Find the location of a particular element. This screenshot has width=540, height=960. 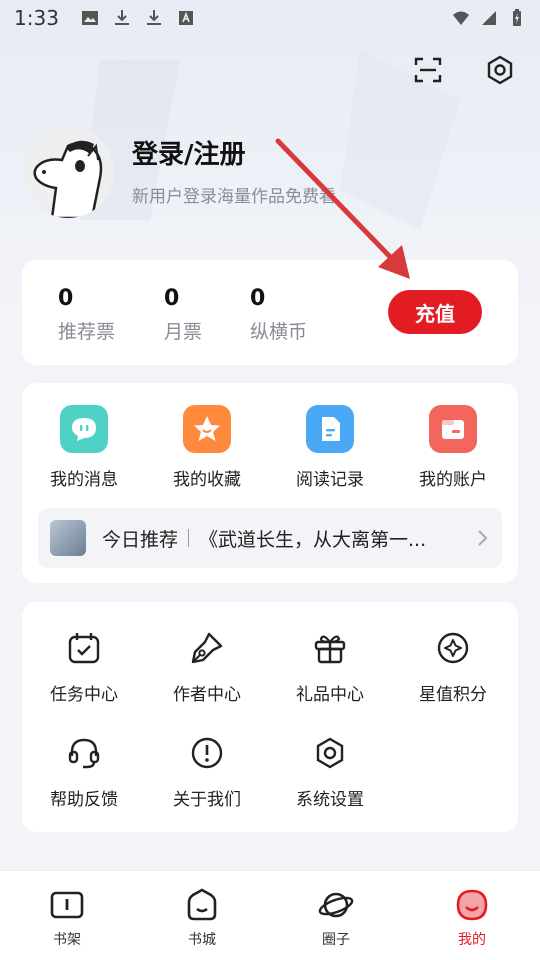

nav-circle: 圈子 is located at coordinates (336, 918).